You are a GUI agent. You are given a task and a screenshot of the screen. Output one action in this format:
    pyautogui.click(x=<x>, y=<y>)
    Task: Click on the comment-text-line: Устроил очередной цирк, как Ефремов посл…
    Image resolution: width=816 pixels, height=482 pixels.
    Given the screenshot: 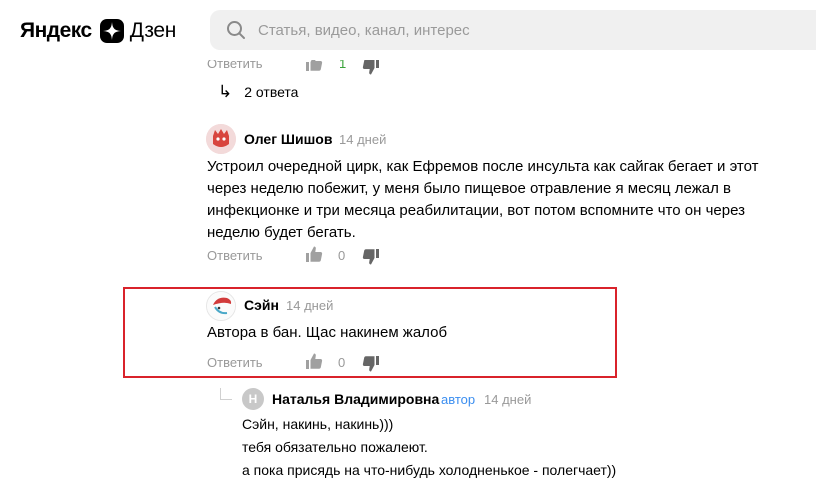 What is the action you would take?
    pyautogui.click(x=483, y=166)
    